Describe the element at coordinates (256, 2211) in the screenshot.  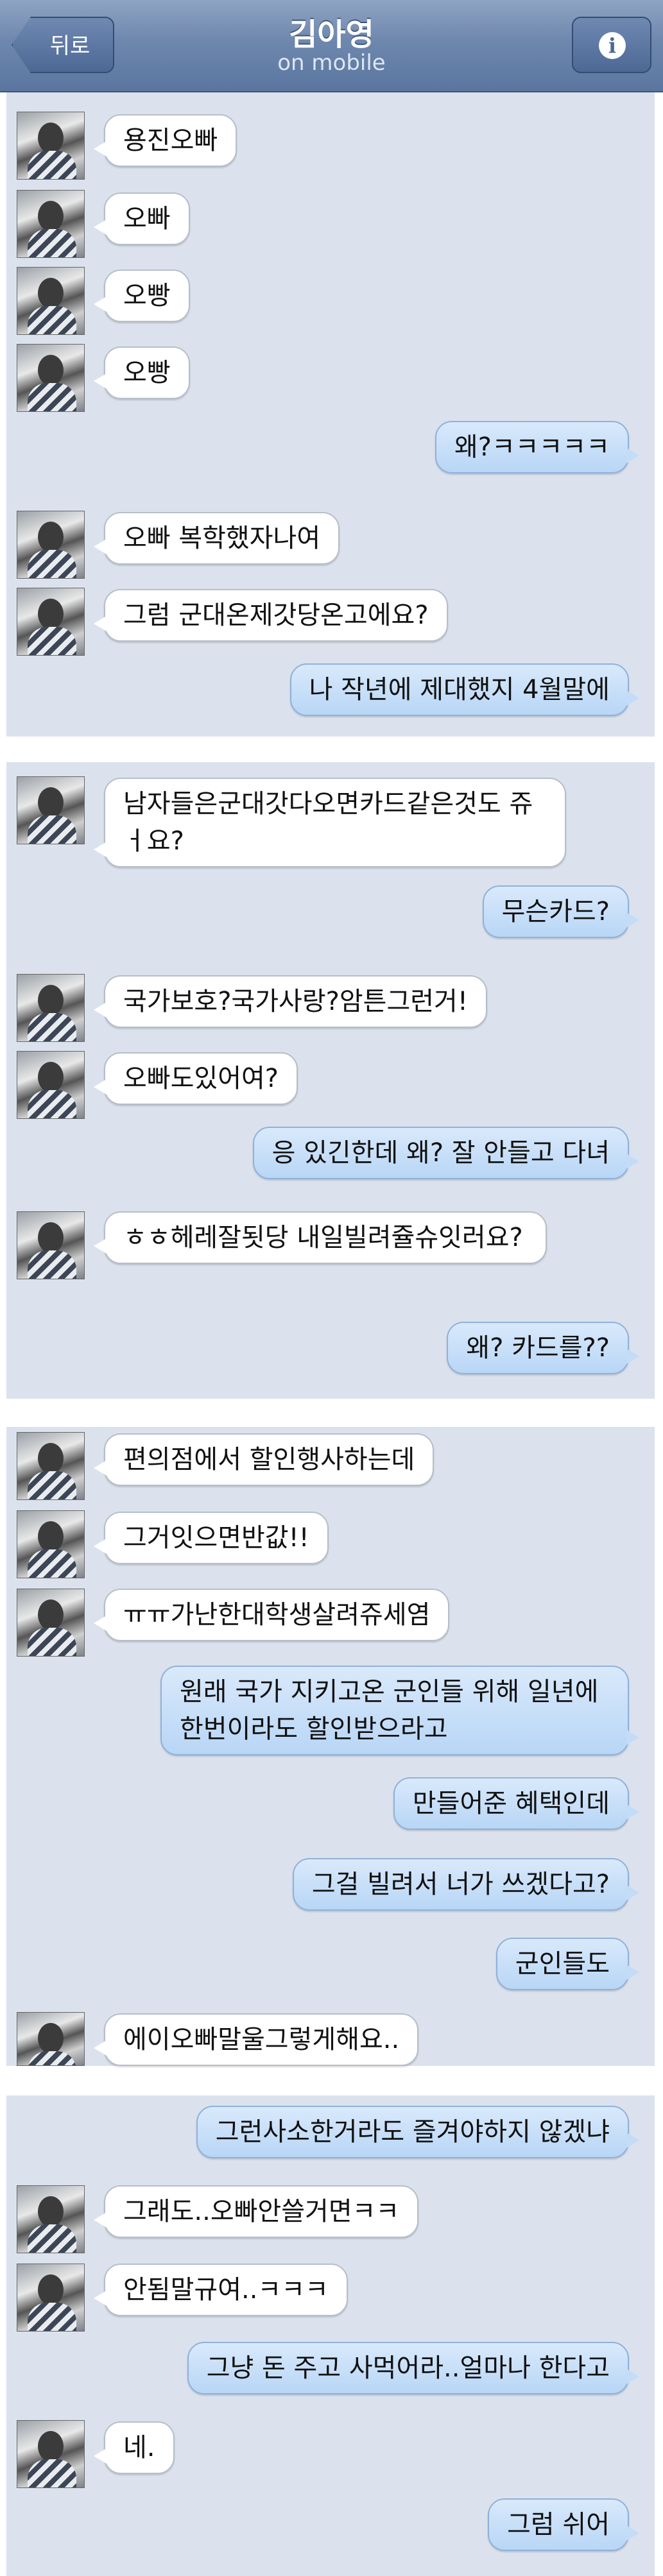
I see `message-bubble-incoming: 그래도..오빠안쓸거면ㅋㅋ` at that location.